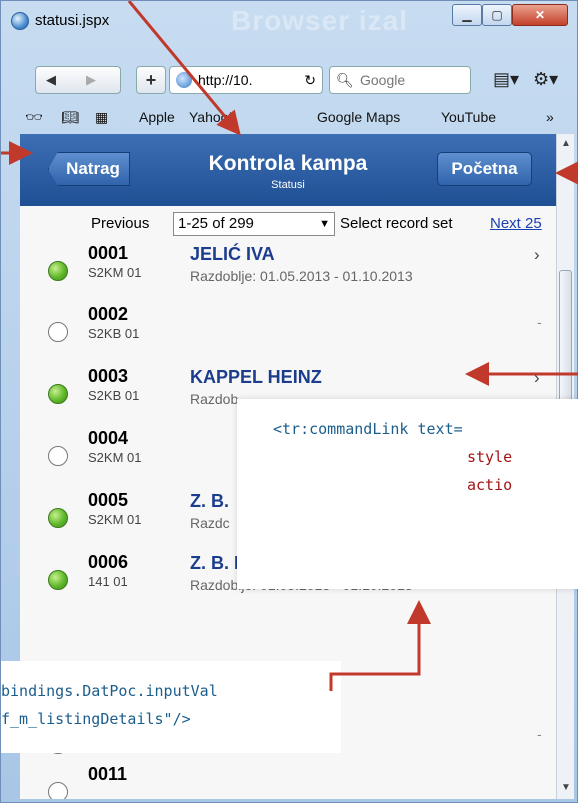 The height and width of the screenshot is (803, 578). I want to click on record-range: 1-25 of 299, so click(216, 223).